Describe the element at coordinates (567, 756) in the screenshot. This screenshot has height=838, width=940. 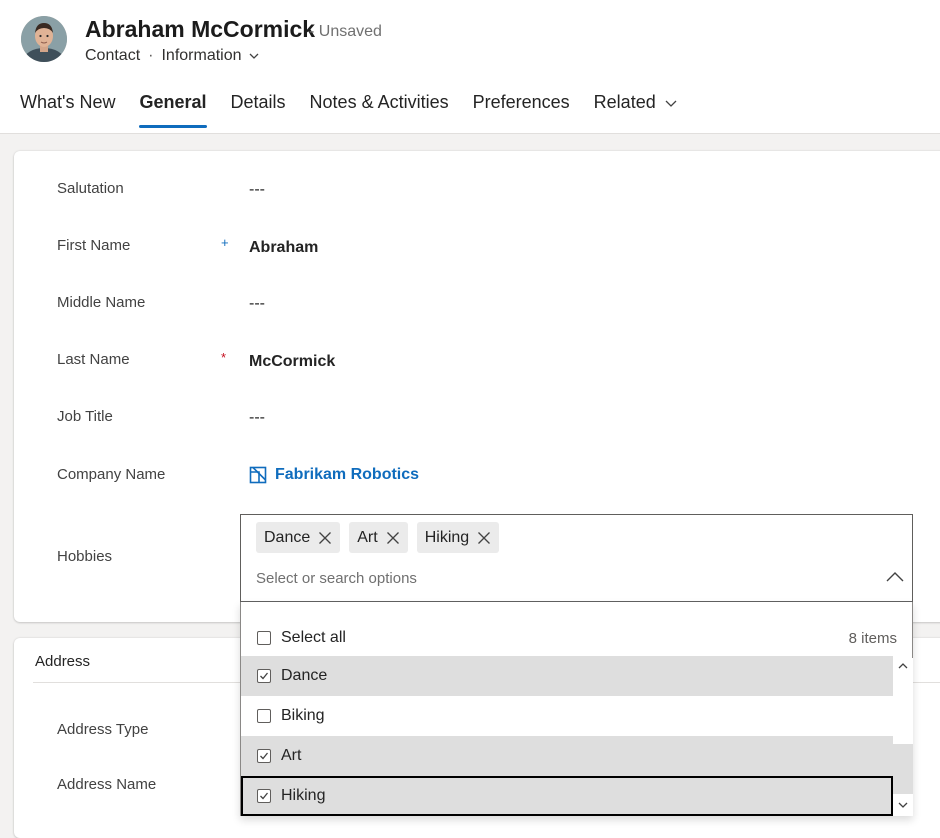
I see `option-art: Art` at that location.